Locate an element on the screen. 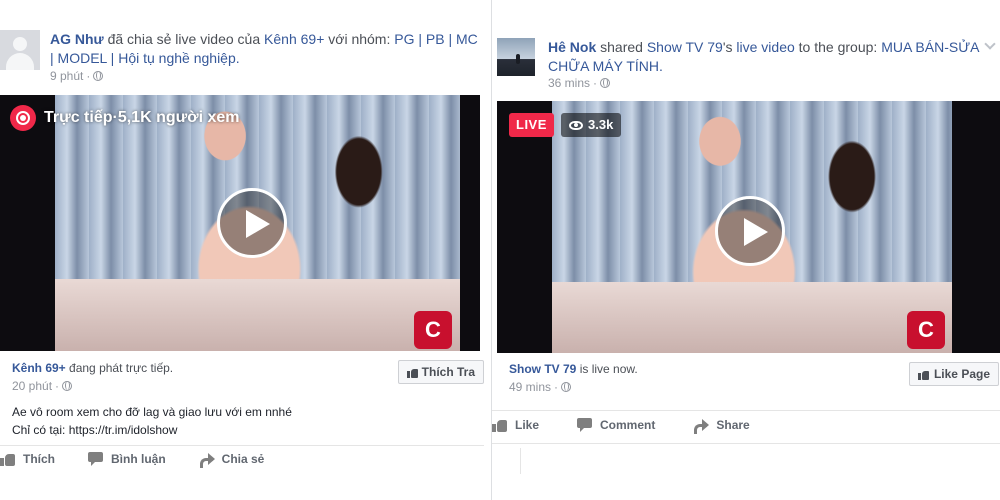  live-broadcast-icon is located at coordinates (23, 118).